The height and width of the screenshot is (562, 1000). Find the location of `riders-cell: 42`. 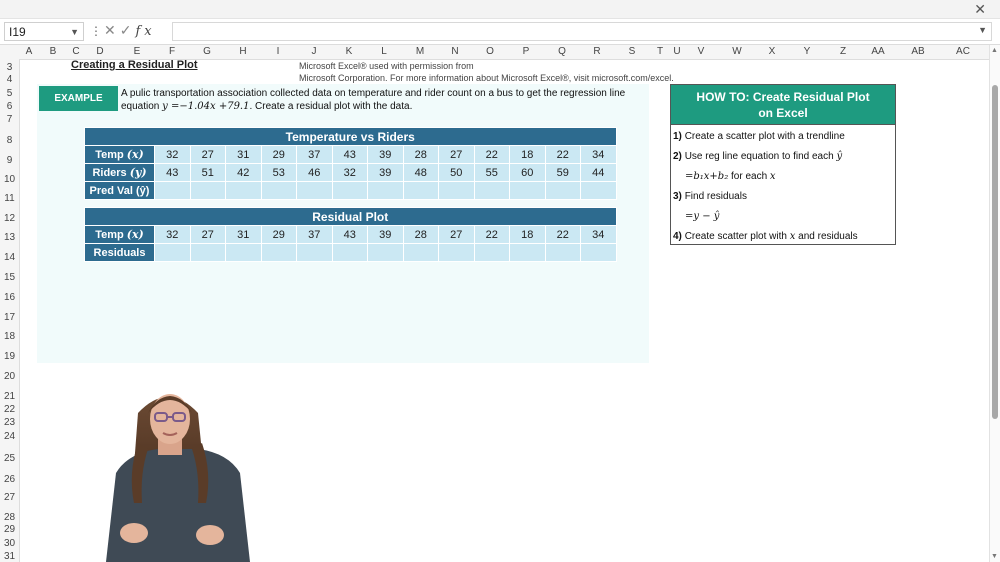

riders-cell: 42 is located at coordinates (243, 172).